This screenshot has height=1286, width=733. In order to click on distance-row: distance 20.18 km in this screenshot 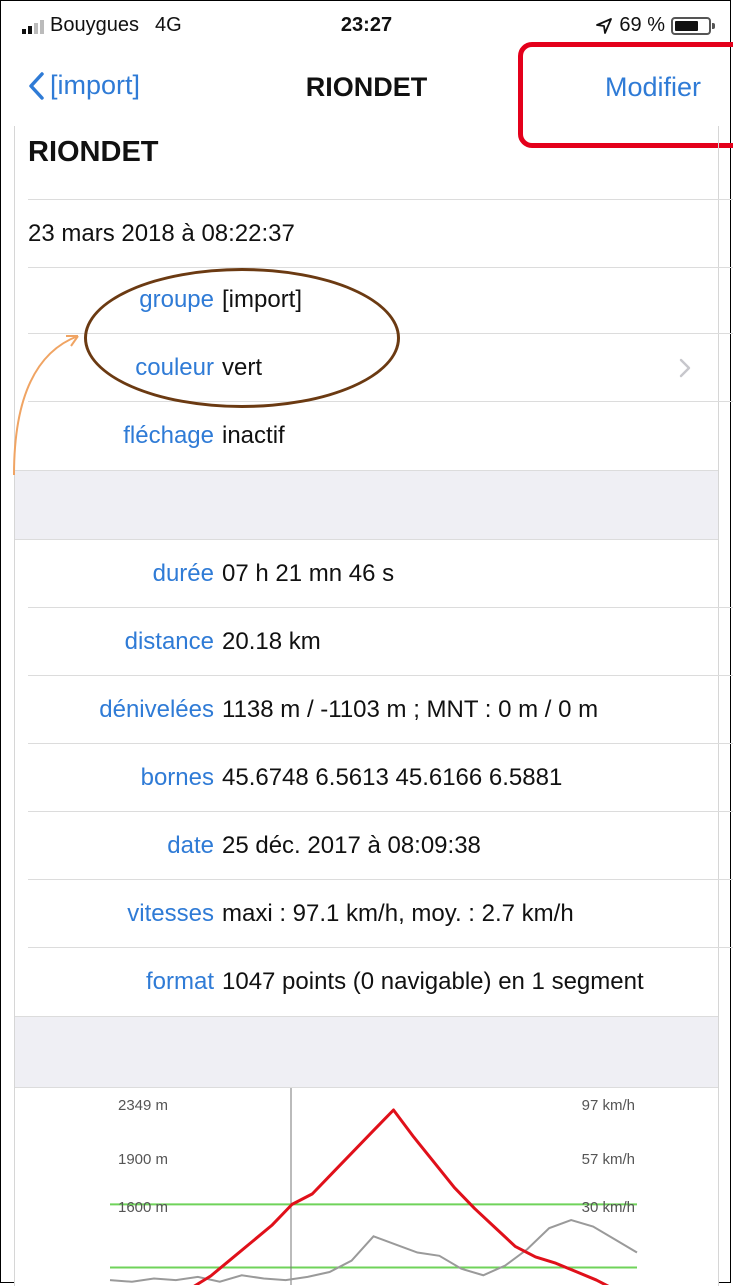, I will do `click(380, 642)`.